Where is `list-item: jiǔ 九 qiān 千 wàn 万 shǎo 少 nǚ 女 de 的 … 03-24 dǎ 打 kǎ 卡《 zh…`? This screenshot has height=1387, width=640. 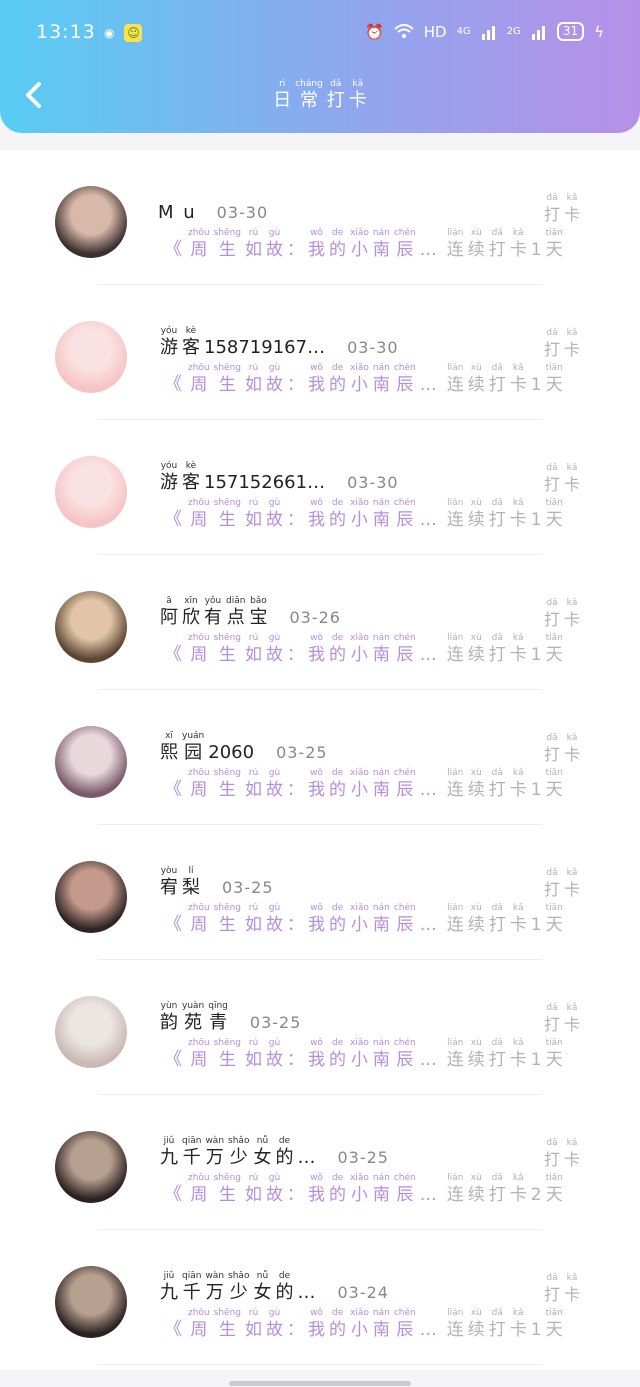
list-item: jiǔ 九 qiān 千 wàn 万 shǎo 少 nǚ 女 de 的 … 03-24 dǎ 打 kǎ 卡《 zh… is located at coordinates (320, 1297).